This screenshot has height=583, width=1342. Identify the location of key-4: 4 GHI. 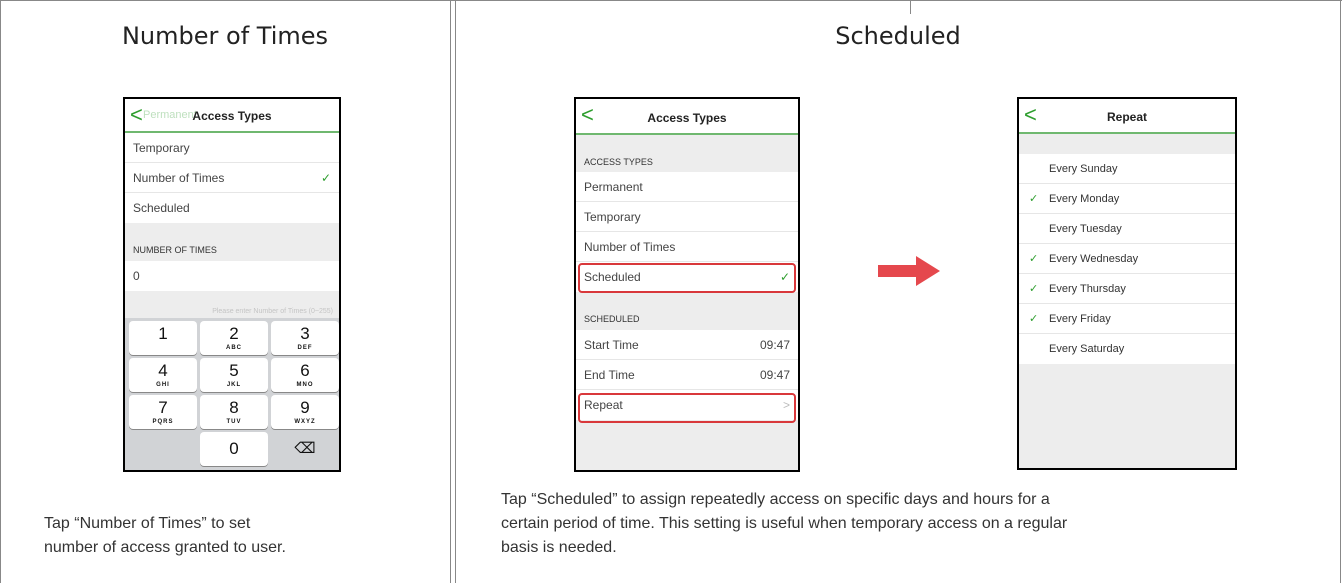
(163, 375).